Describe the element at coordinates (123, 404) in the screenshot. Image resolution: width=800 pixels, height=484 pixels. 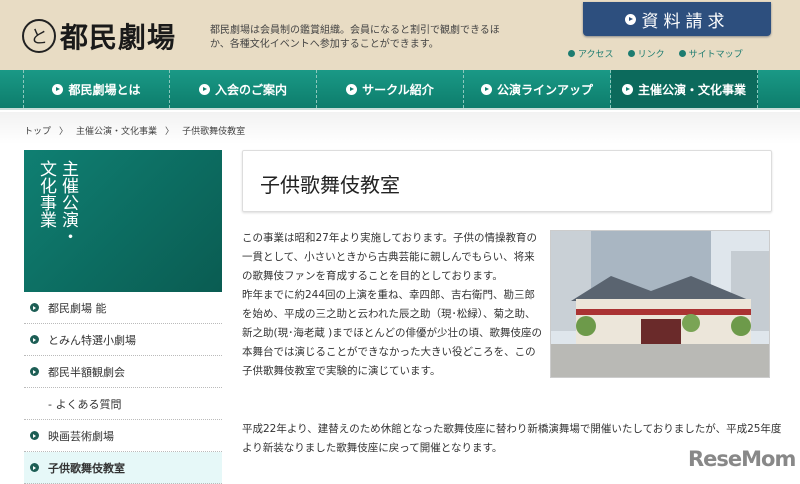
I see `sidebar-item-faq: - よくある質問` at that location.